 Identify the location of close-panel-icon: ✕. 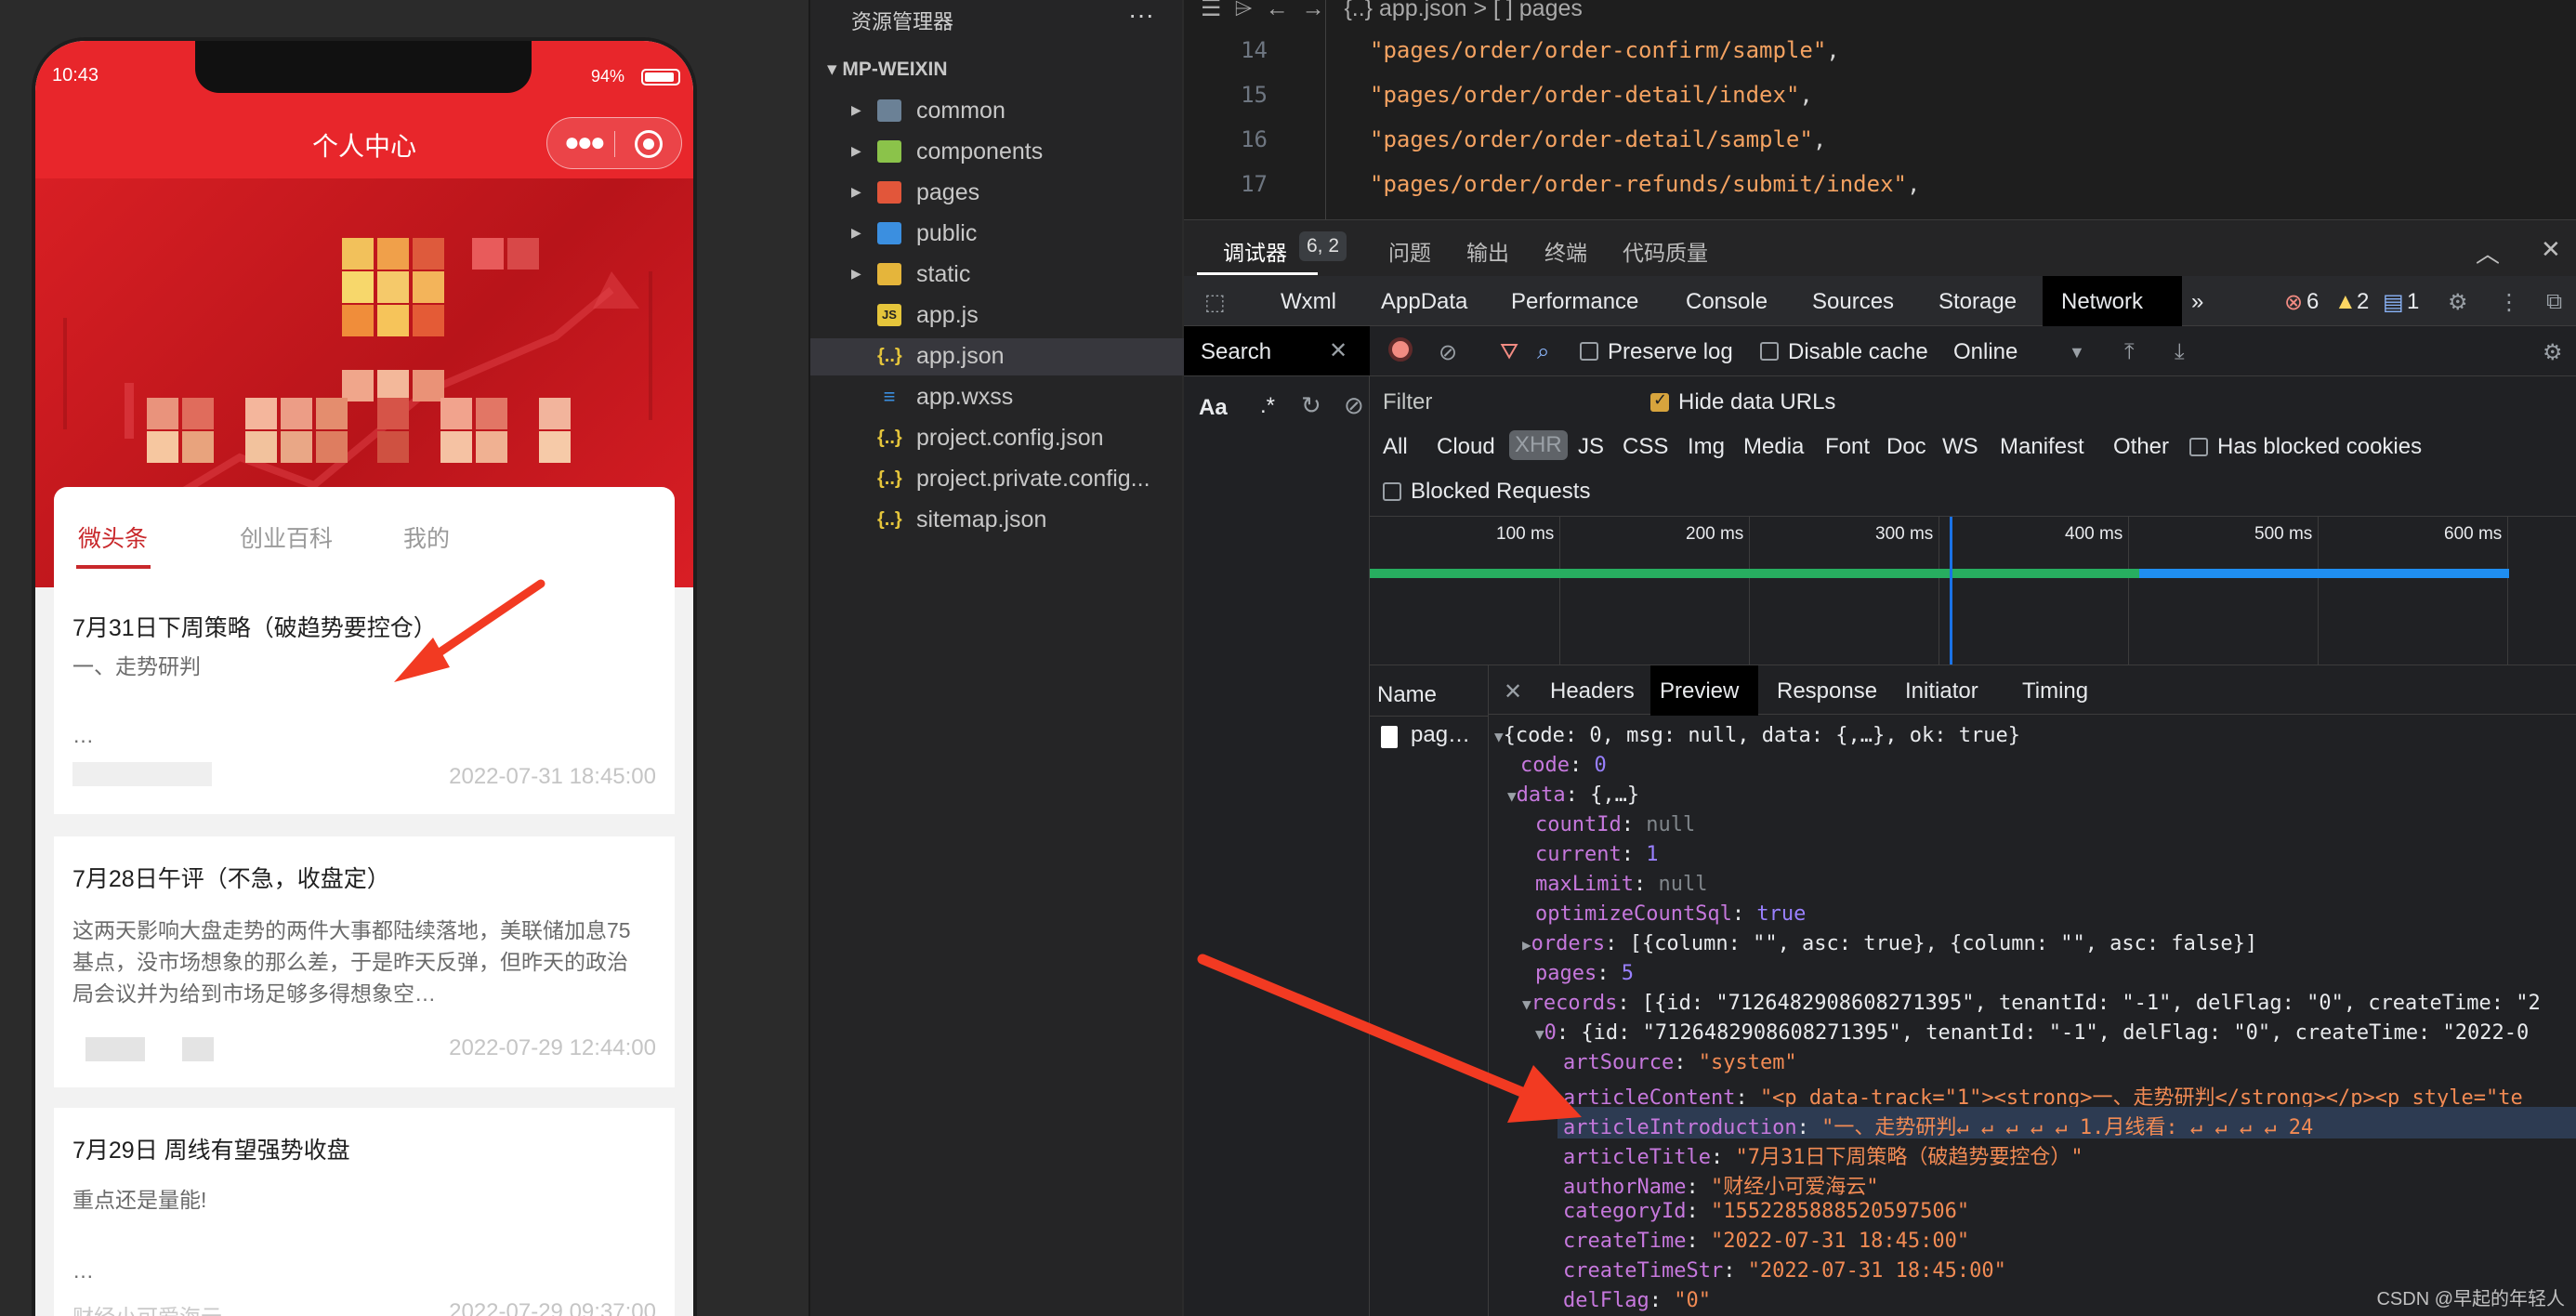
(2551, 250).